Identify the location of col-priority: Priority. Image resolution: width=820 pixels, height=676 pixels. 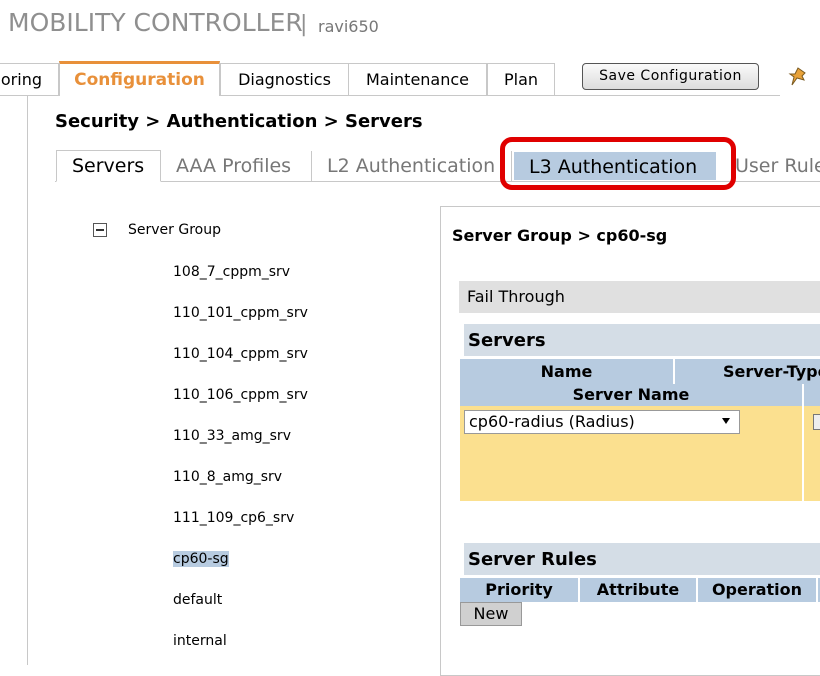
(519, 590).